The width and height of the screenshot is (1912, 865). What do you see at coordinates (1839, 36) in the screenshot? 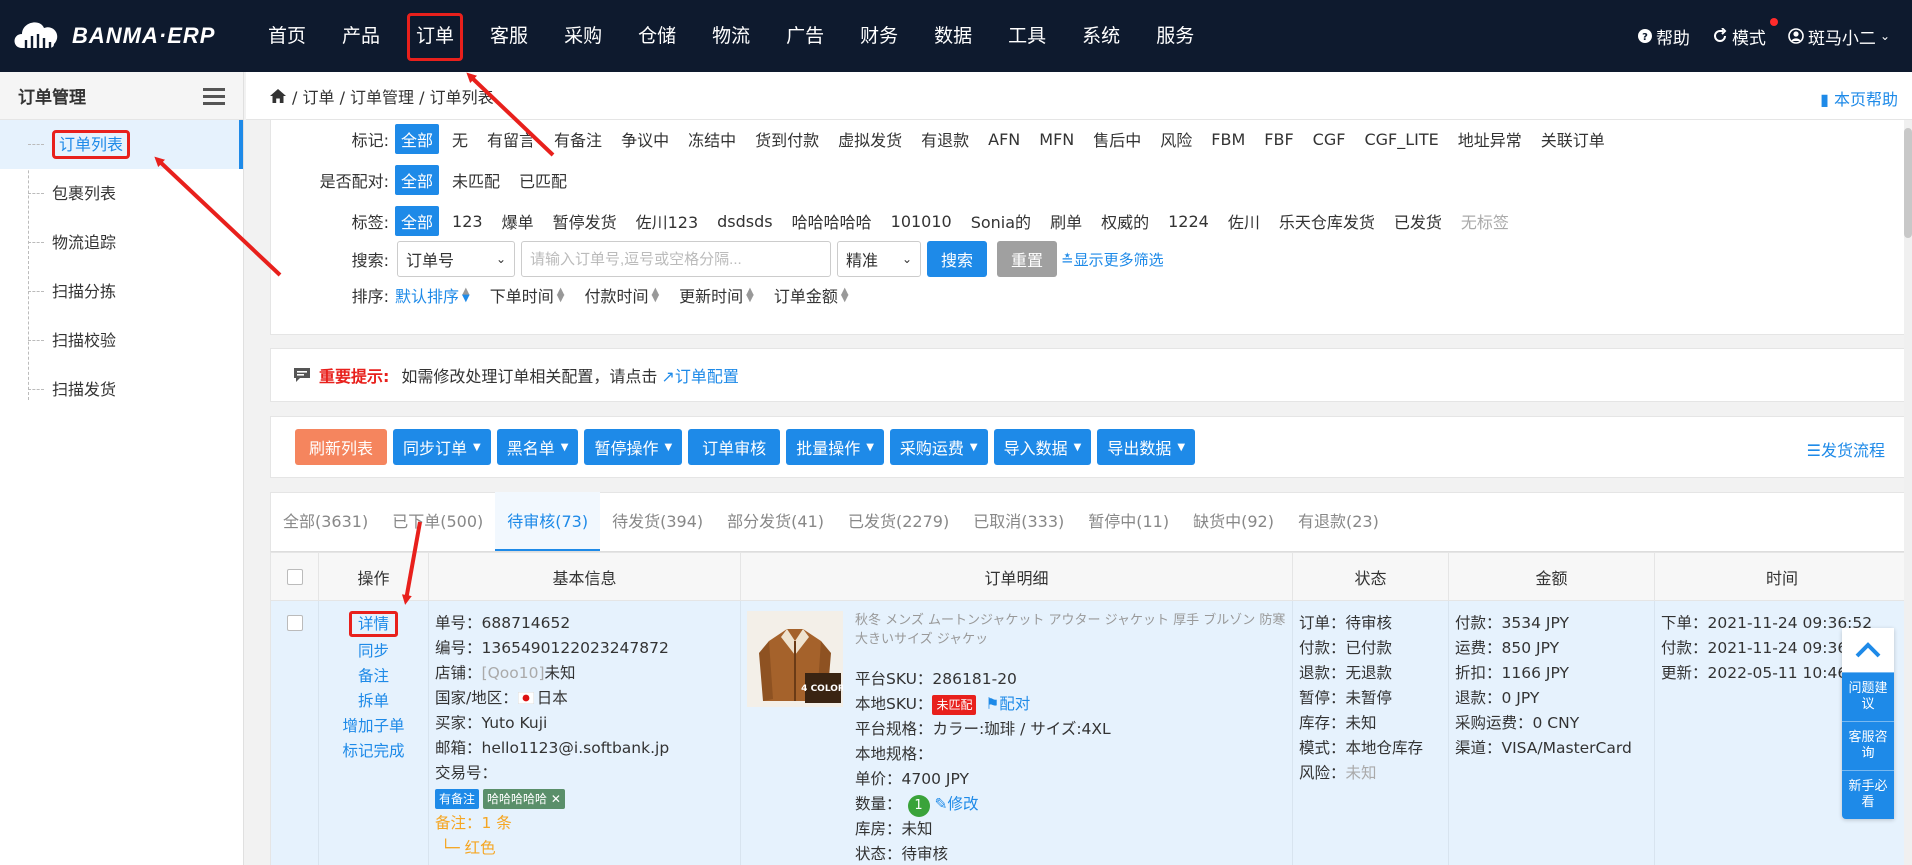
I see `user-menu: 斑马小二 ⌄` at bounding box center [1839, 36].